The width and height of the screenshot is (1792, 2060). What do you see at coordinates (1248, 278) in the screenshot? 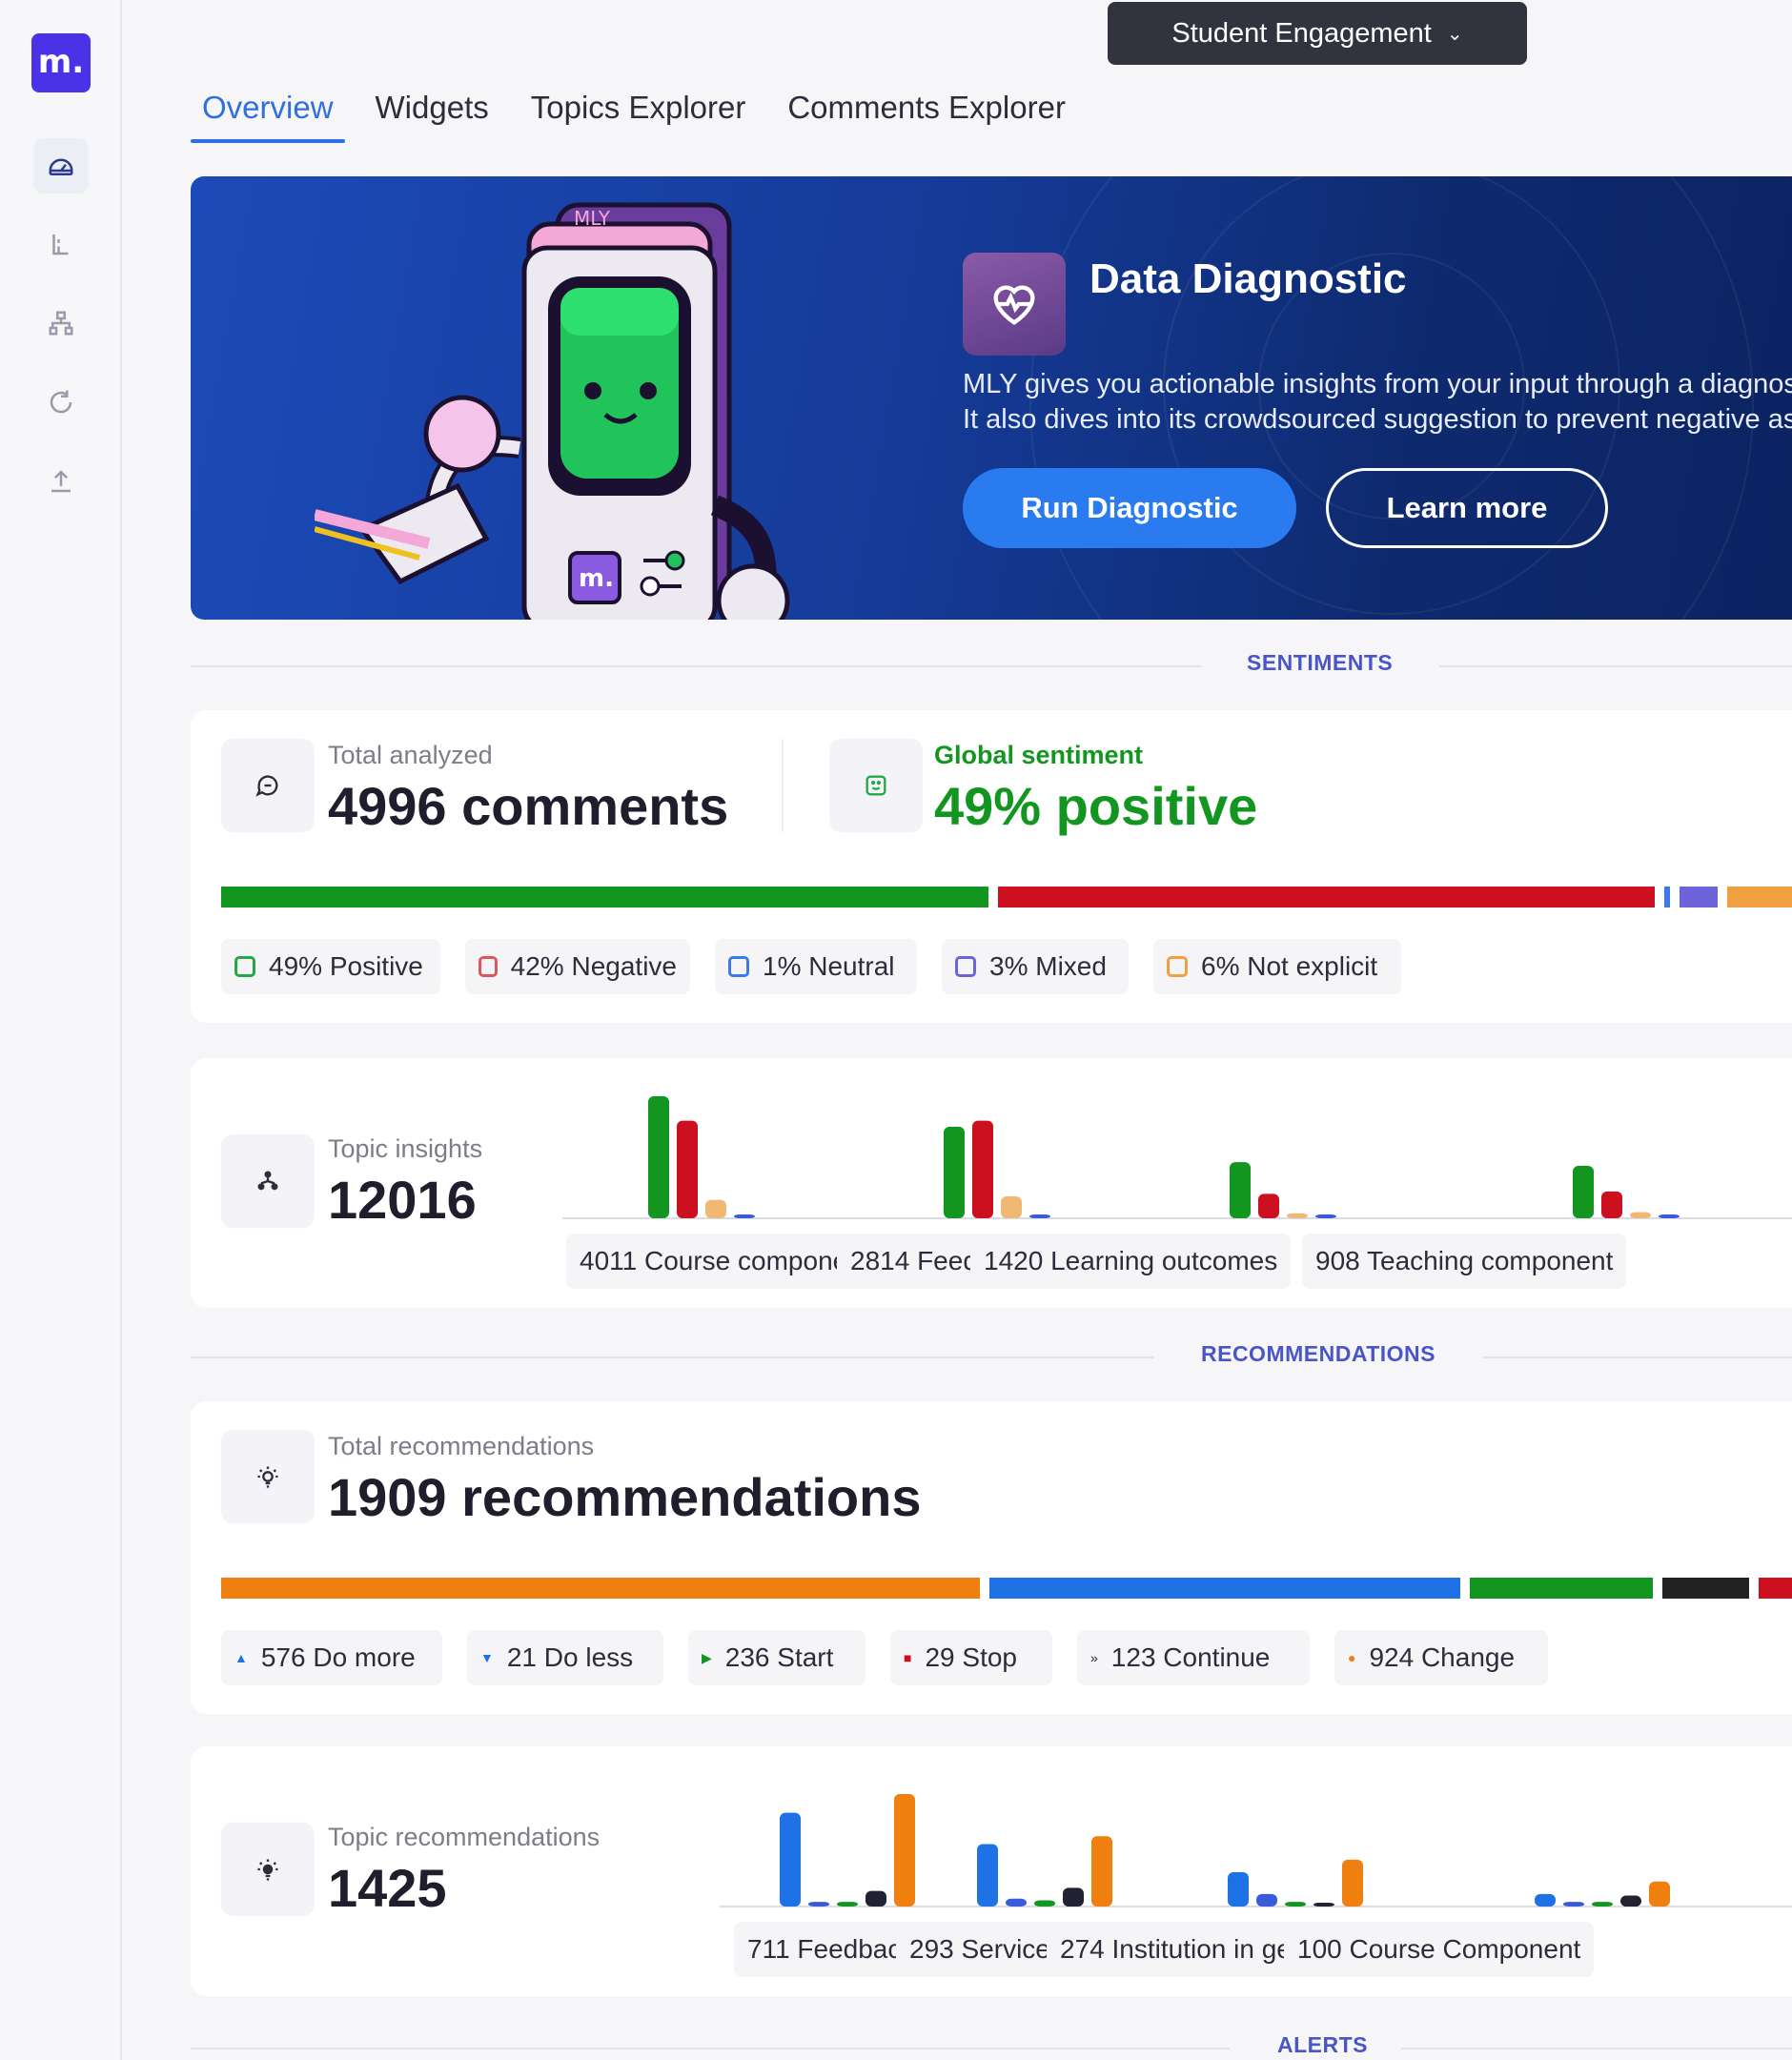
I see `banner-title: Data Diagnostic` at bounding box center [1248, 278].